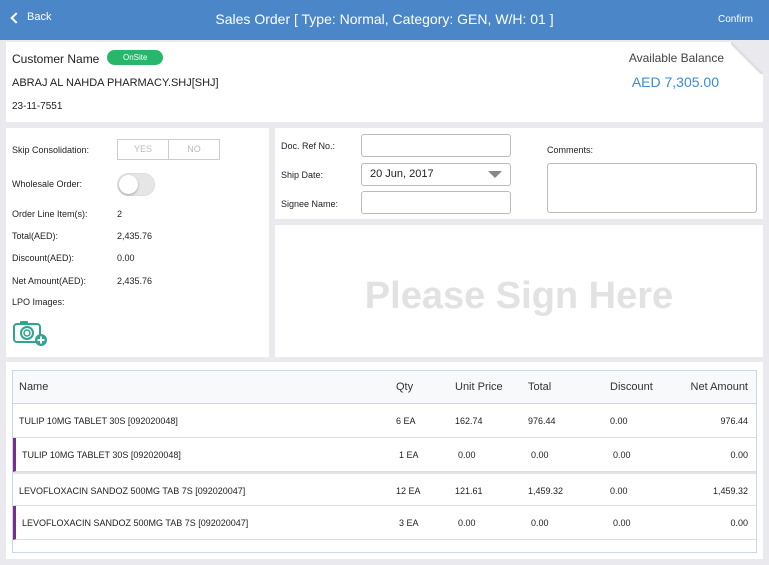 The image size is (769, 565). I want to click on doc-ref-label: Doc. Ref No.:, so click(308, 146).